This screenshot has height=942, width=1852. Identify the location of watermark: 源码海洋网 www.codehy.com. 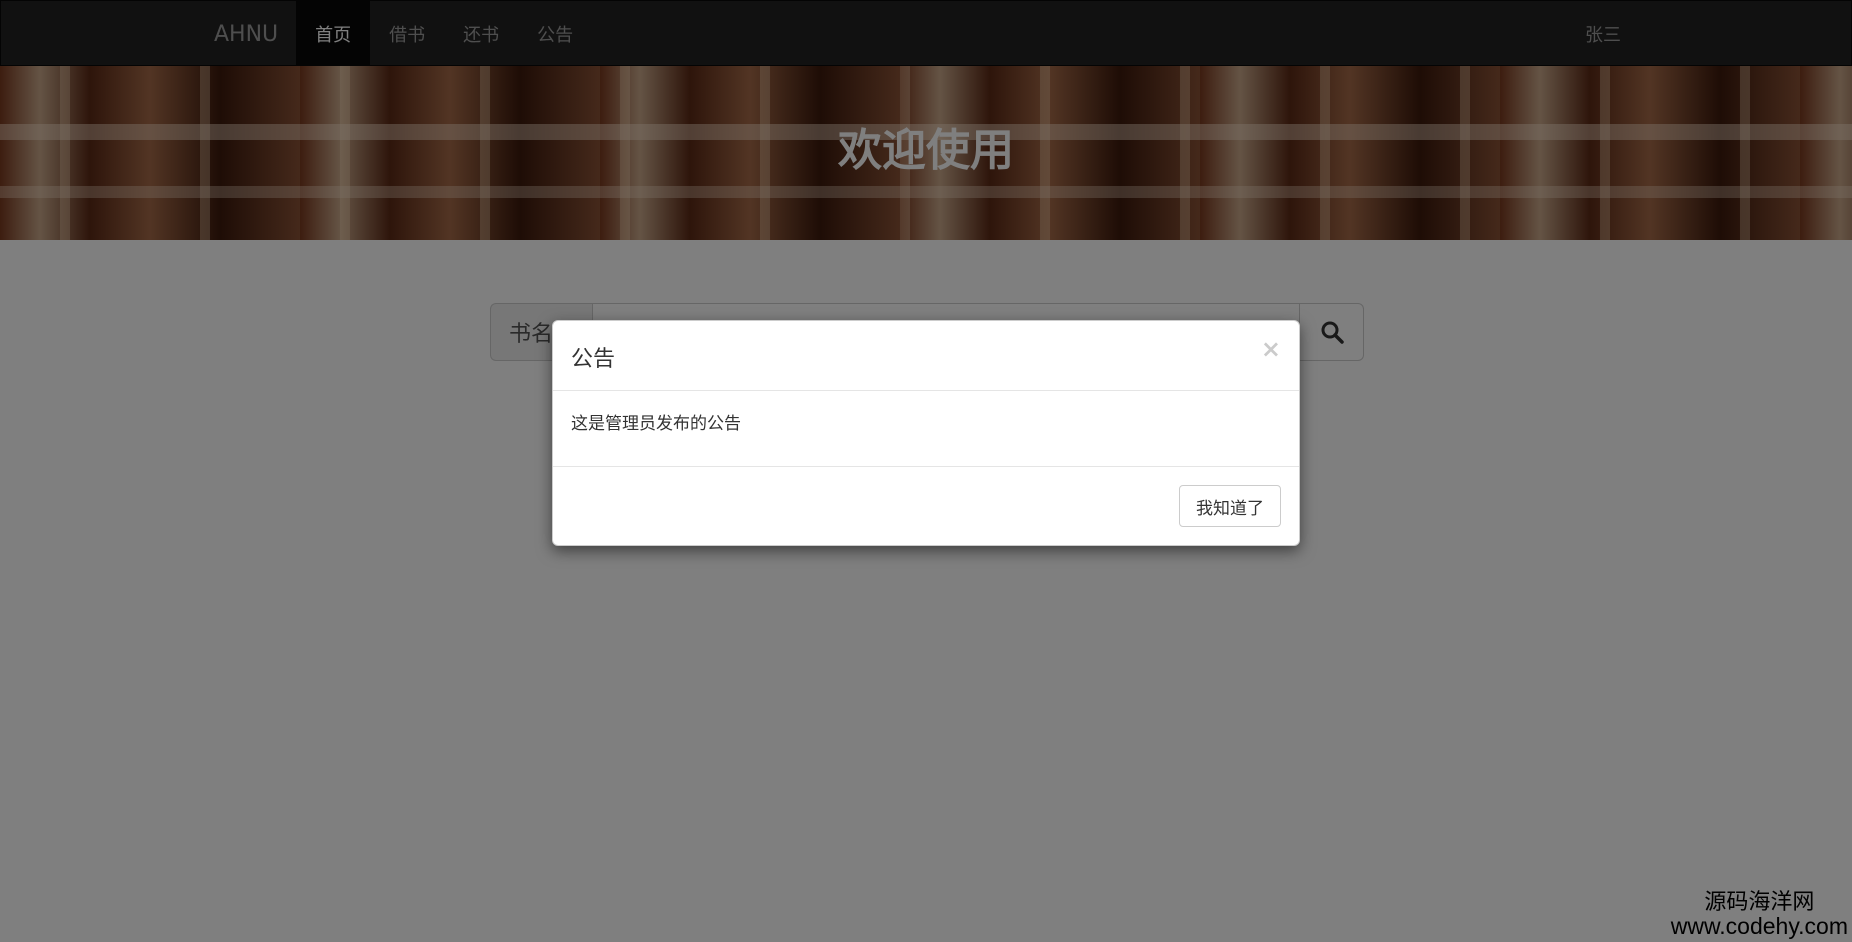
(1759, 914).